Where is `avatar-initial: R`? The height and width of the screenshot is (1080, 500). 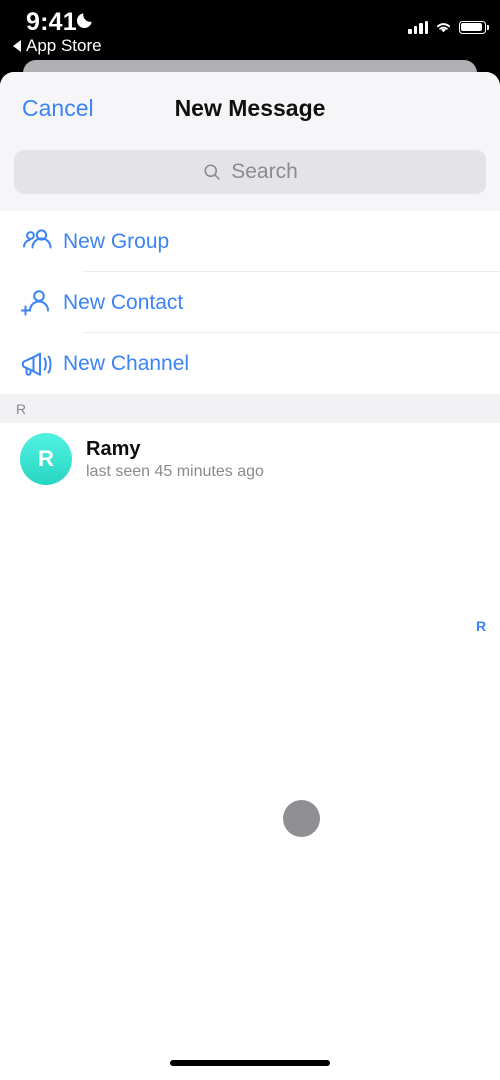 avatar-initial: R is located at coordinates (46, 458).